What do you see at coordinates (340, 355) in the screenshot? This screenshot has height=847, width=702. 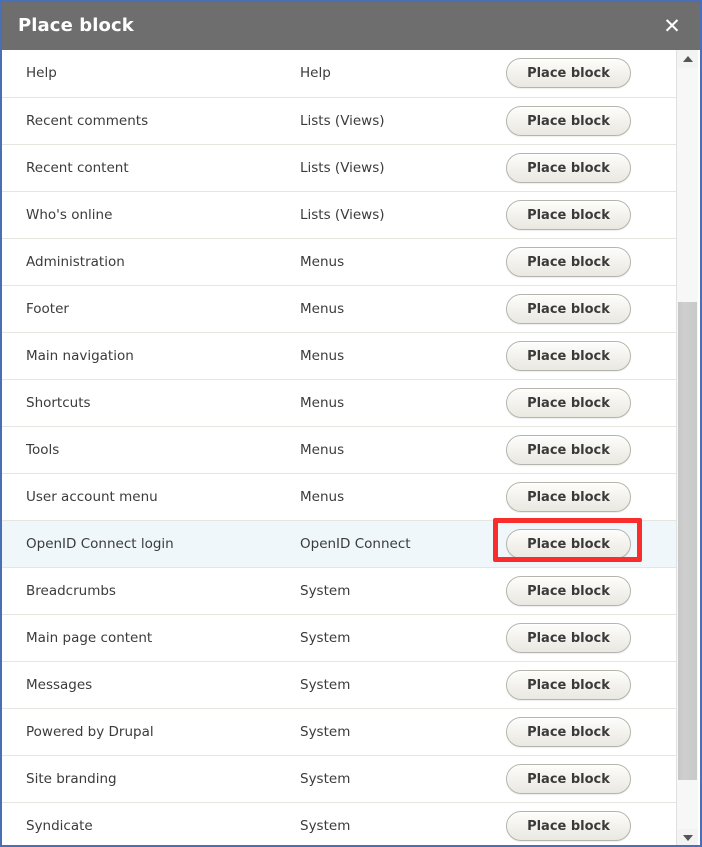 I see `table-row: Main navigation Menus Place block` at bounding box center [340, 355].